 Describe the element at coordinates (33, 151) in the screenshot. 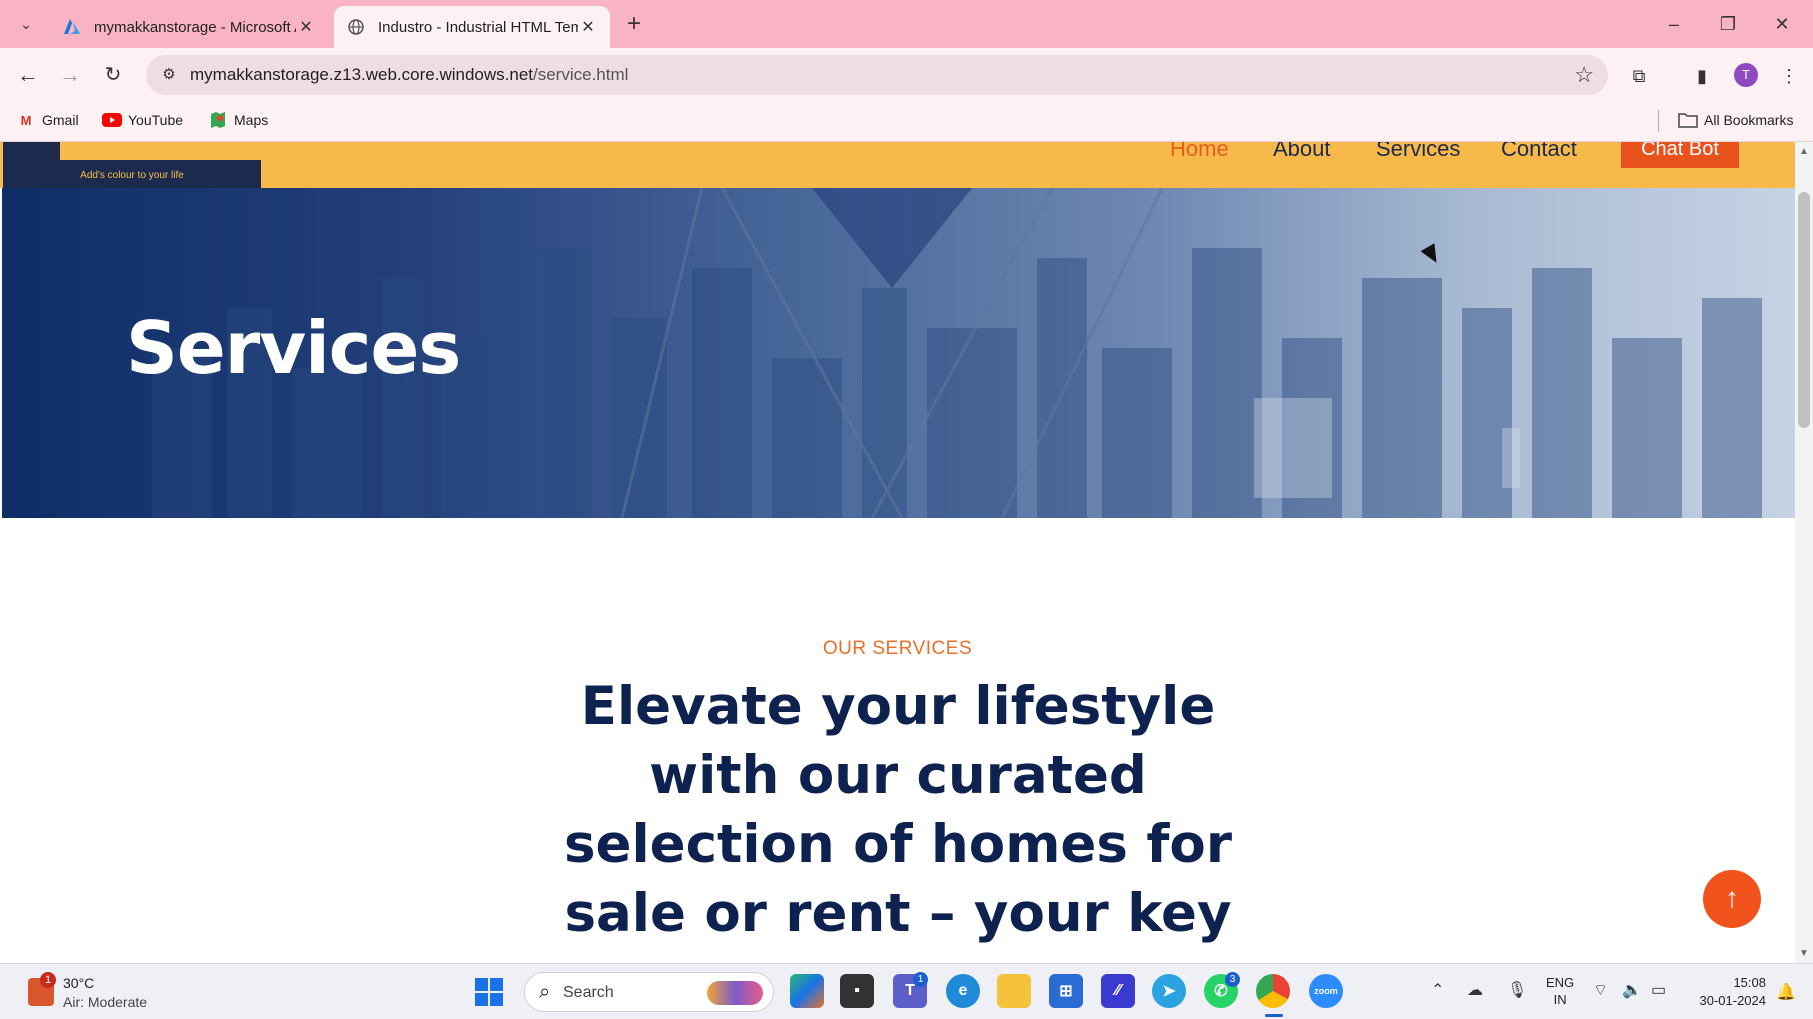

I see `logo-mark` at that location.